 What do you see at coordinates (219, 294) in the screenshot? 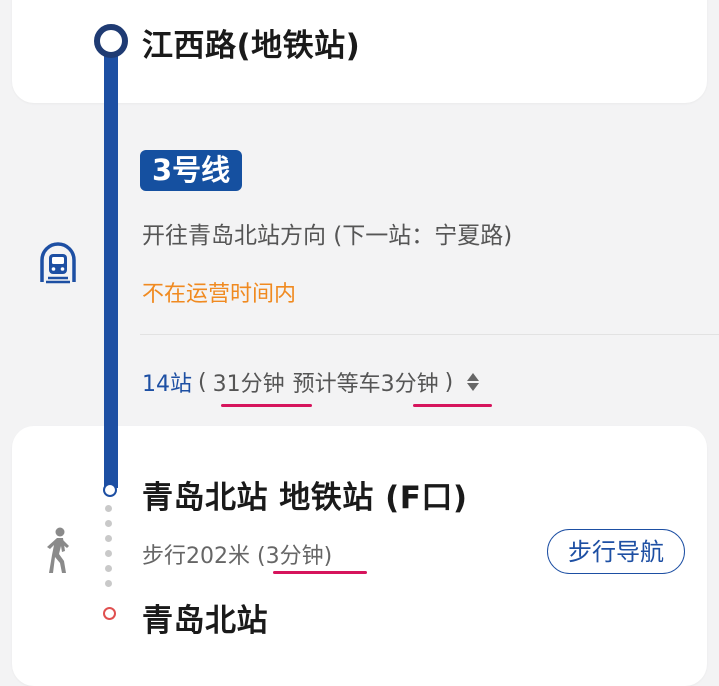
I see `operation-status: 不在运营时间内` at bounding box center [219, 294].